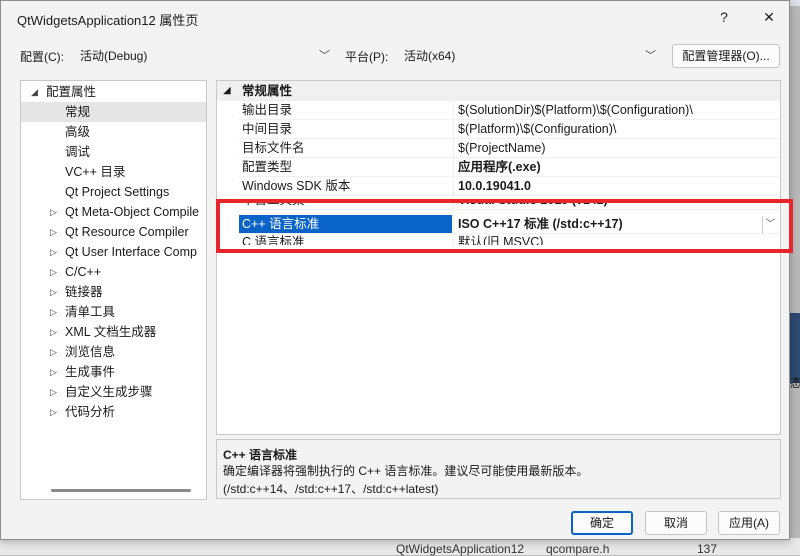 The height and width of the screenshot is (556, 800). I want to click on tree-item: ▷ Qt Resource Compiler, so click(113, 232).